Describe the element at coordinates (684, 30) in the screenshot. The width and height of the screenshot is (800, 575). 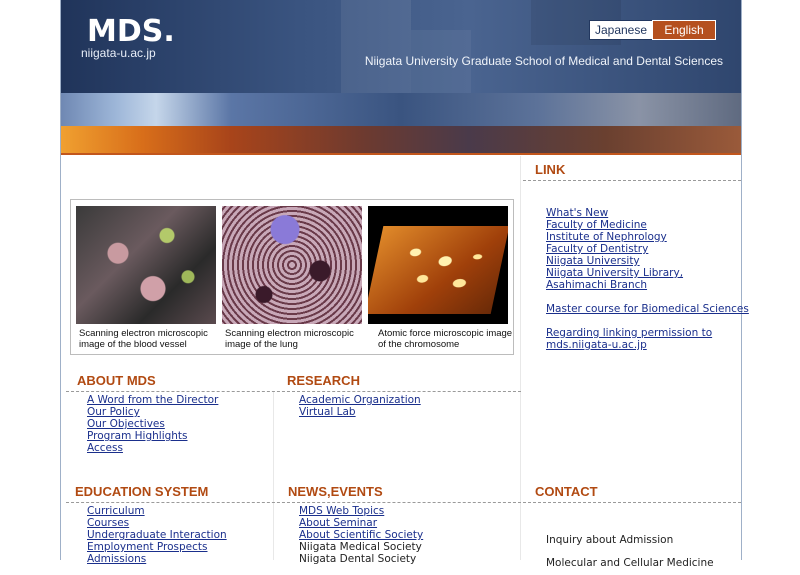
I see `english-language-button: English` at that location.